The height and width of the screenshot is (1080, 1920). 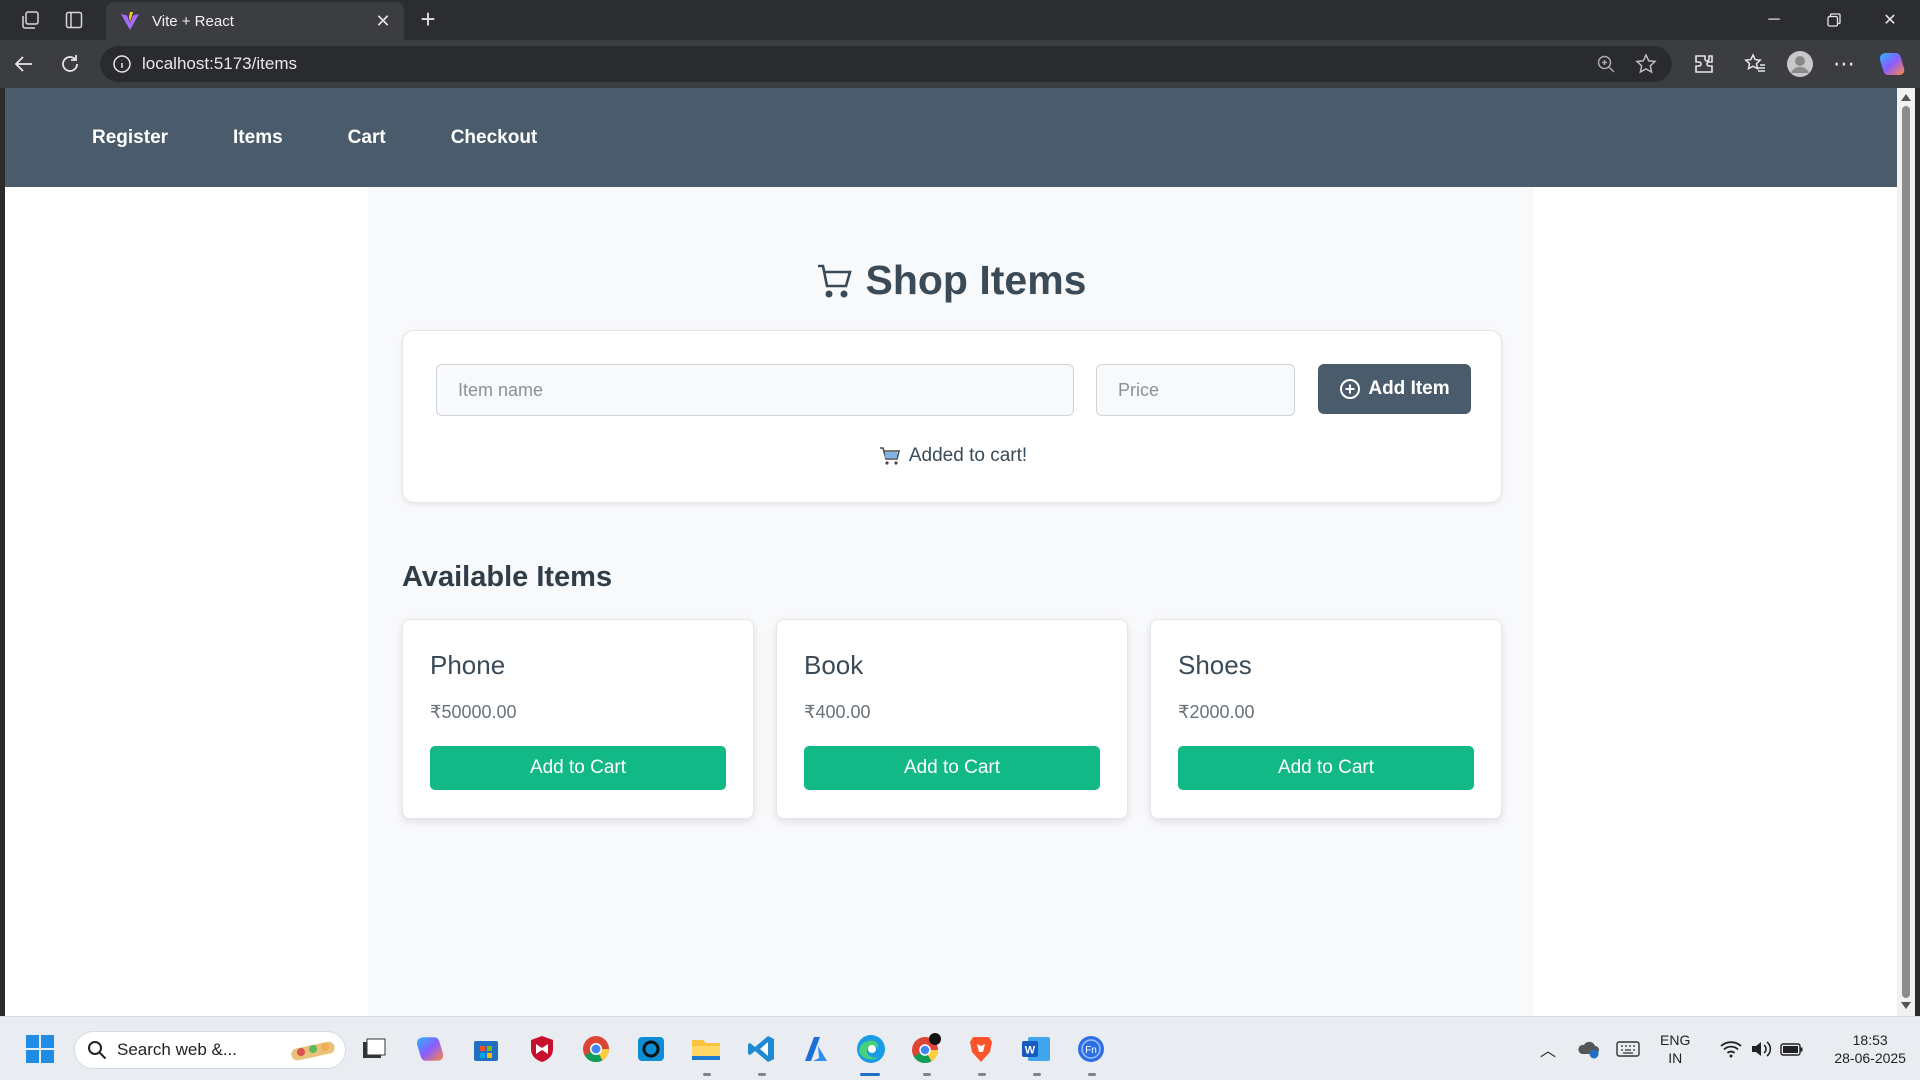 What do you see at coordinates (1606, 64) in the screenshot?
I see `zoom-icon` at bounding box center [1606, 64].